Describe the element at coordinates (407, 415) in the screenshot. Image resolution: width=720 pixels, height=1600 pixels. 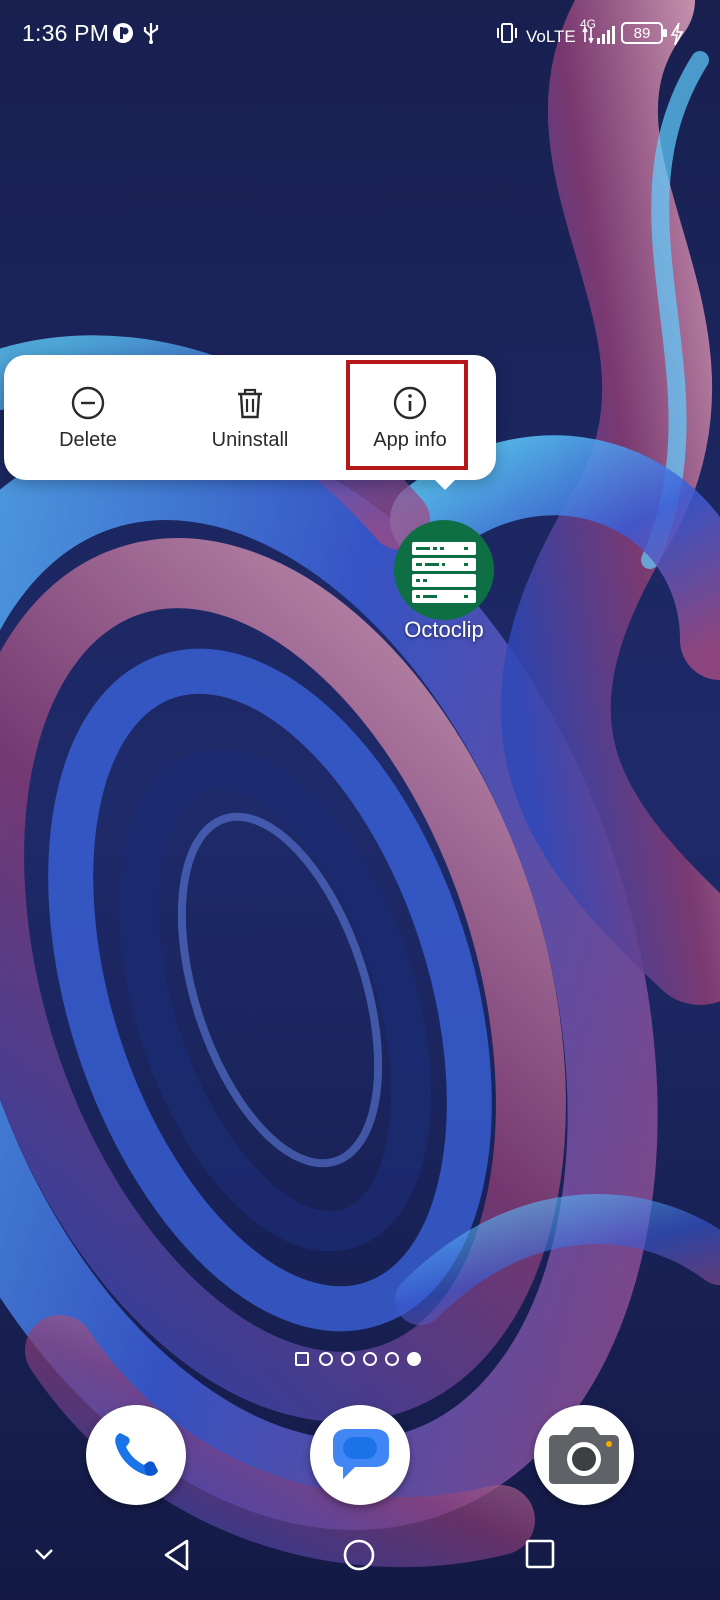
I see `highlight-box` at that location.